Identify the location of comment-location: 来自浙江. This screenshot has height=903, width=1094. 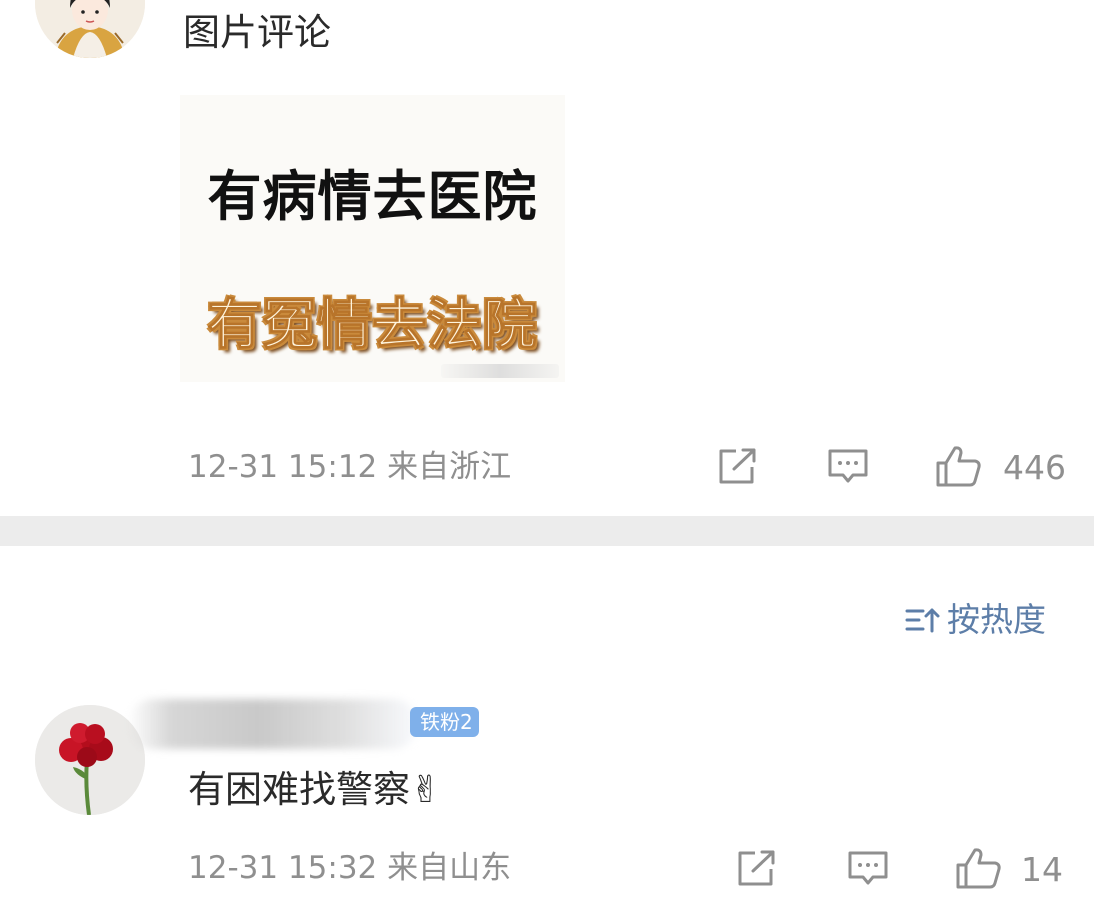
(449, 467).